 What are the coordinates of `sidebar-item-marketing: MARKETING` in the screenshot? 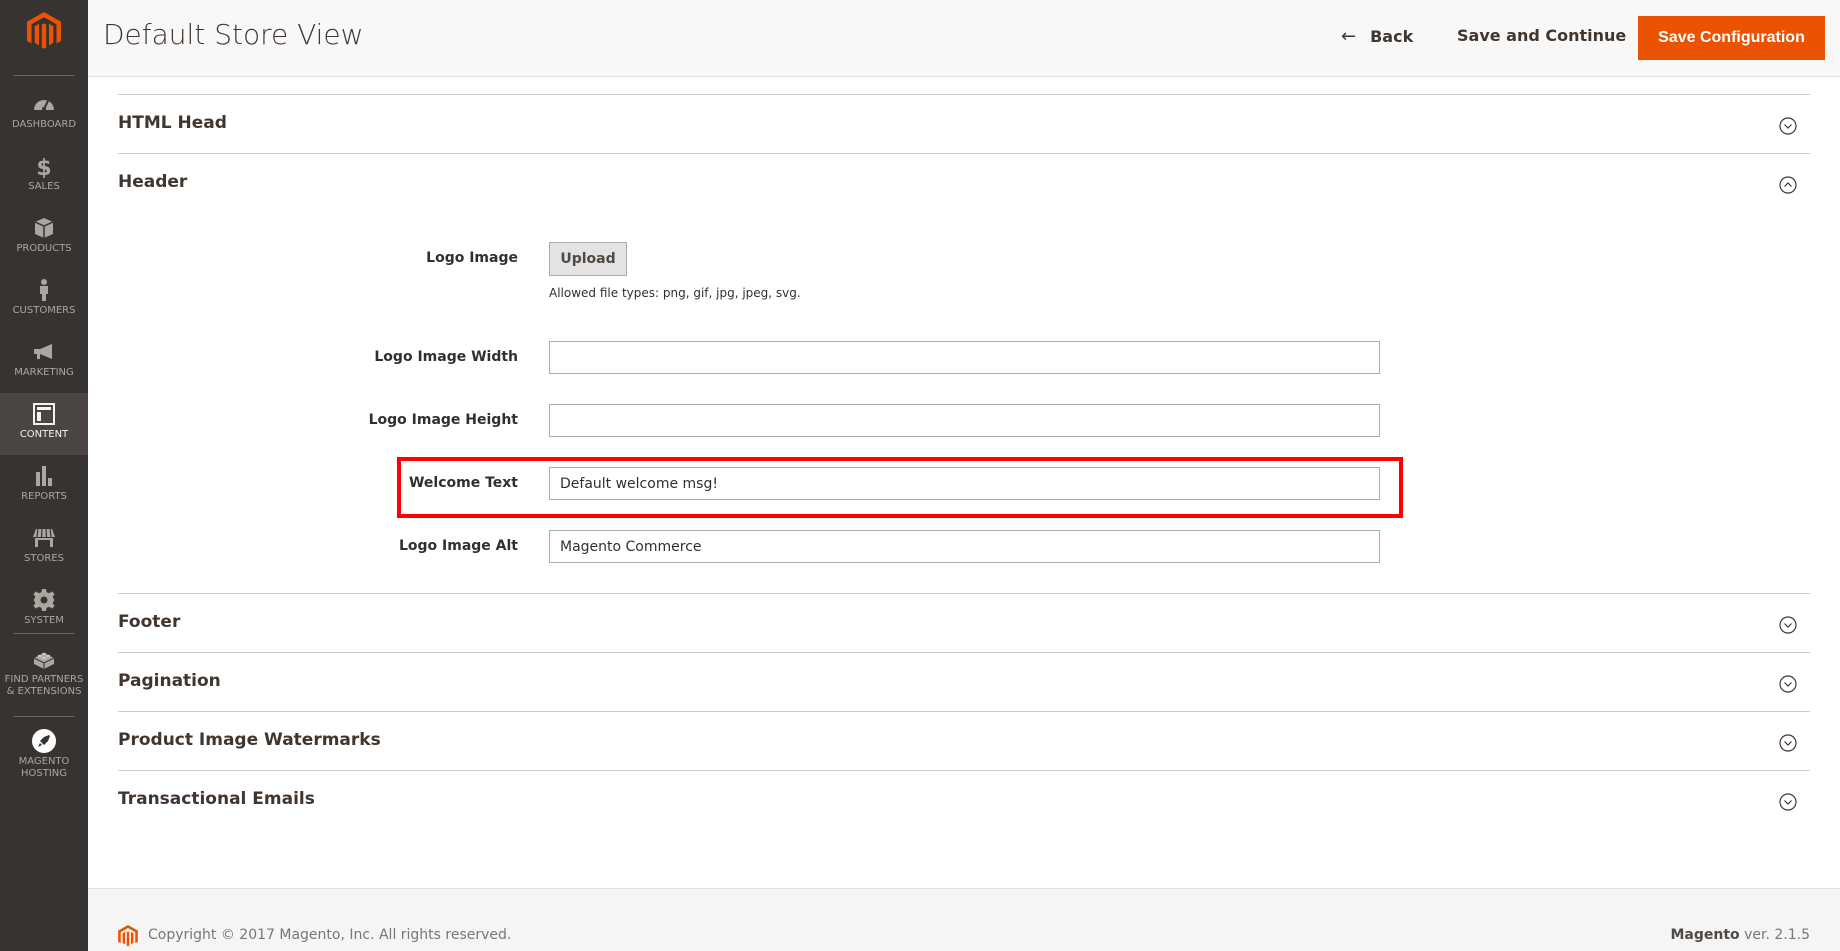 It's located at (44, 362).